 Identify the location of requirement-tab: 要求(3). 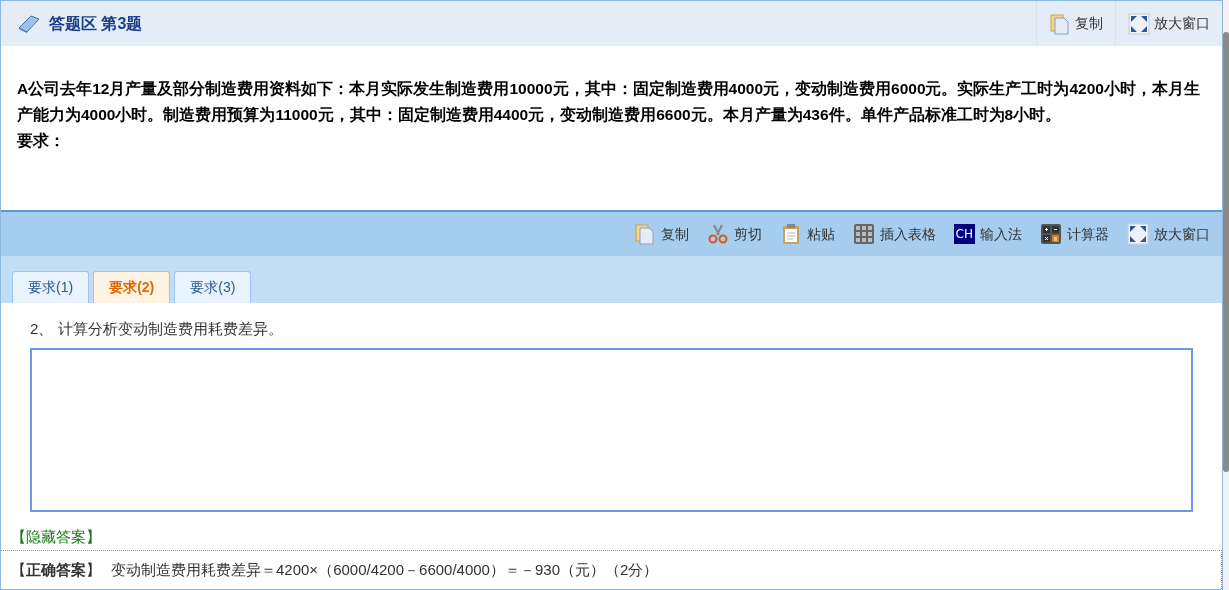
(213, 287).